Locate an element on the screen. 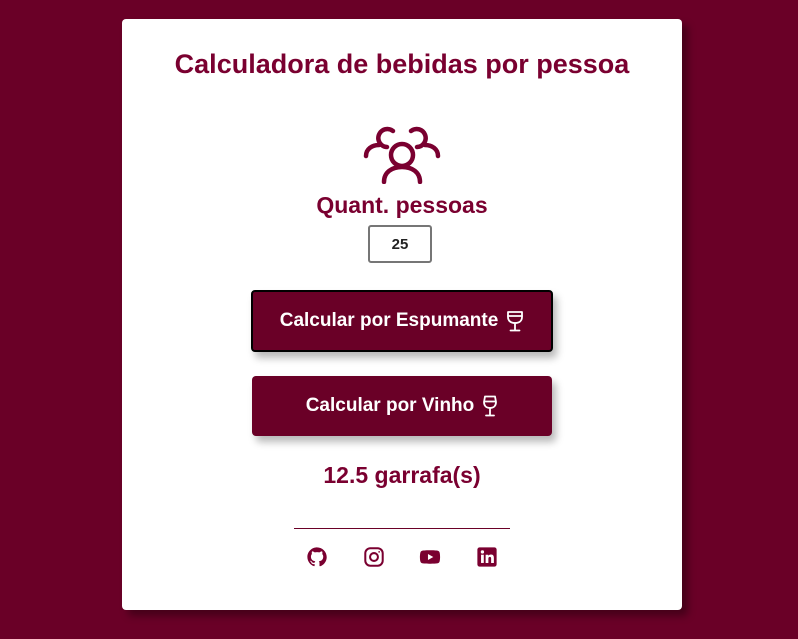 This screenshot has height=639, width=798. espumante-button-label: Calcular por Espumante is located at coordinates (389, 320).